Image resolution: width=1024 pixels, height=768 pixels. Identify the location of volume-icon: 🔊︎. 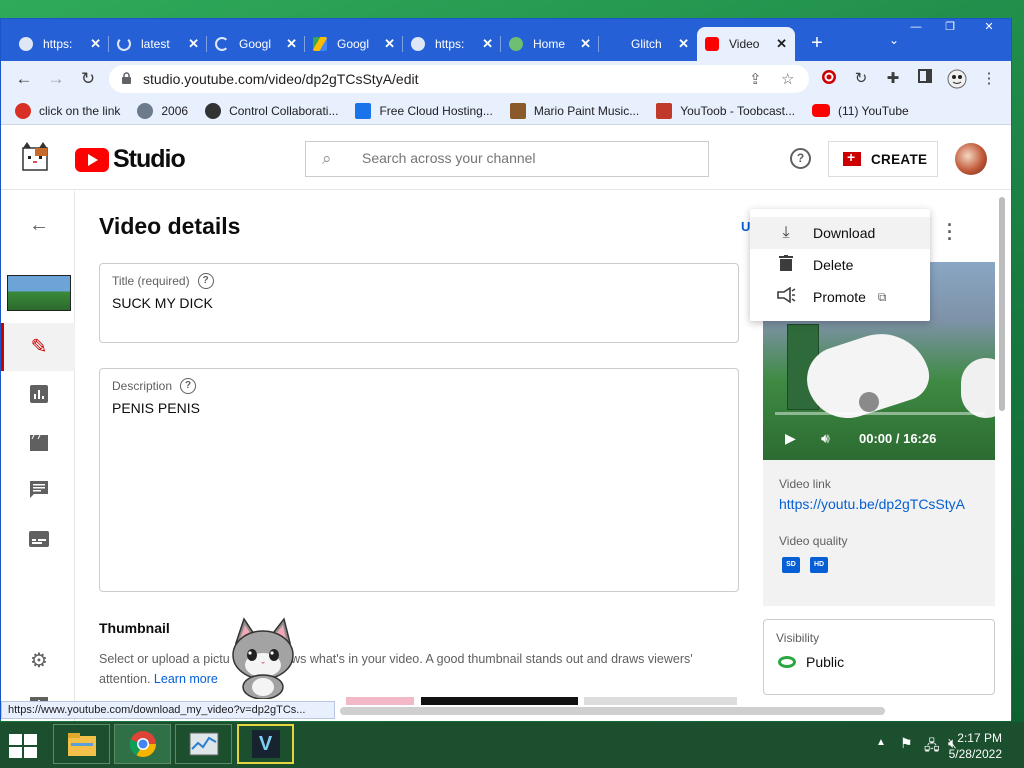
(825, 438).